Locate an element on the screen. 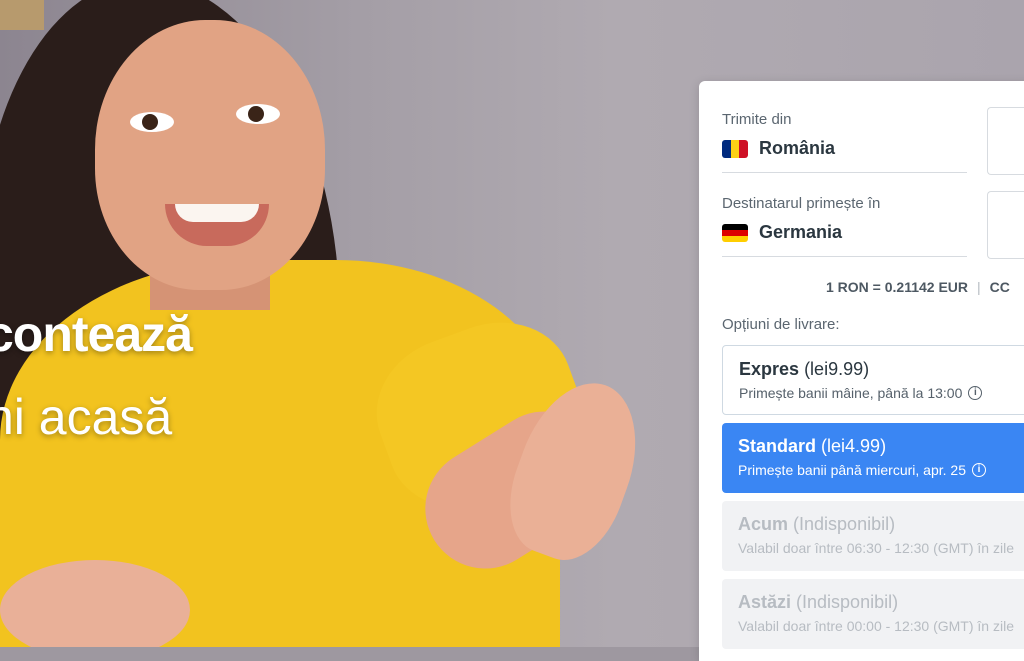 This screenshot has height=661, width=1024. option-price: (lei4.99) is located at coordinates (854, 446).